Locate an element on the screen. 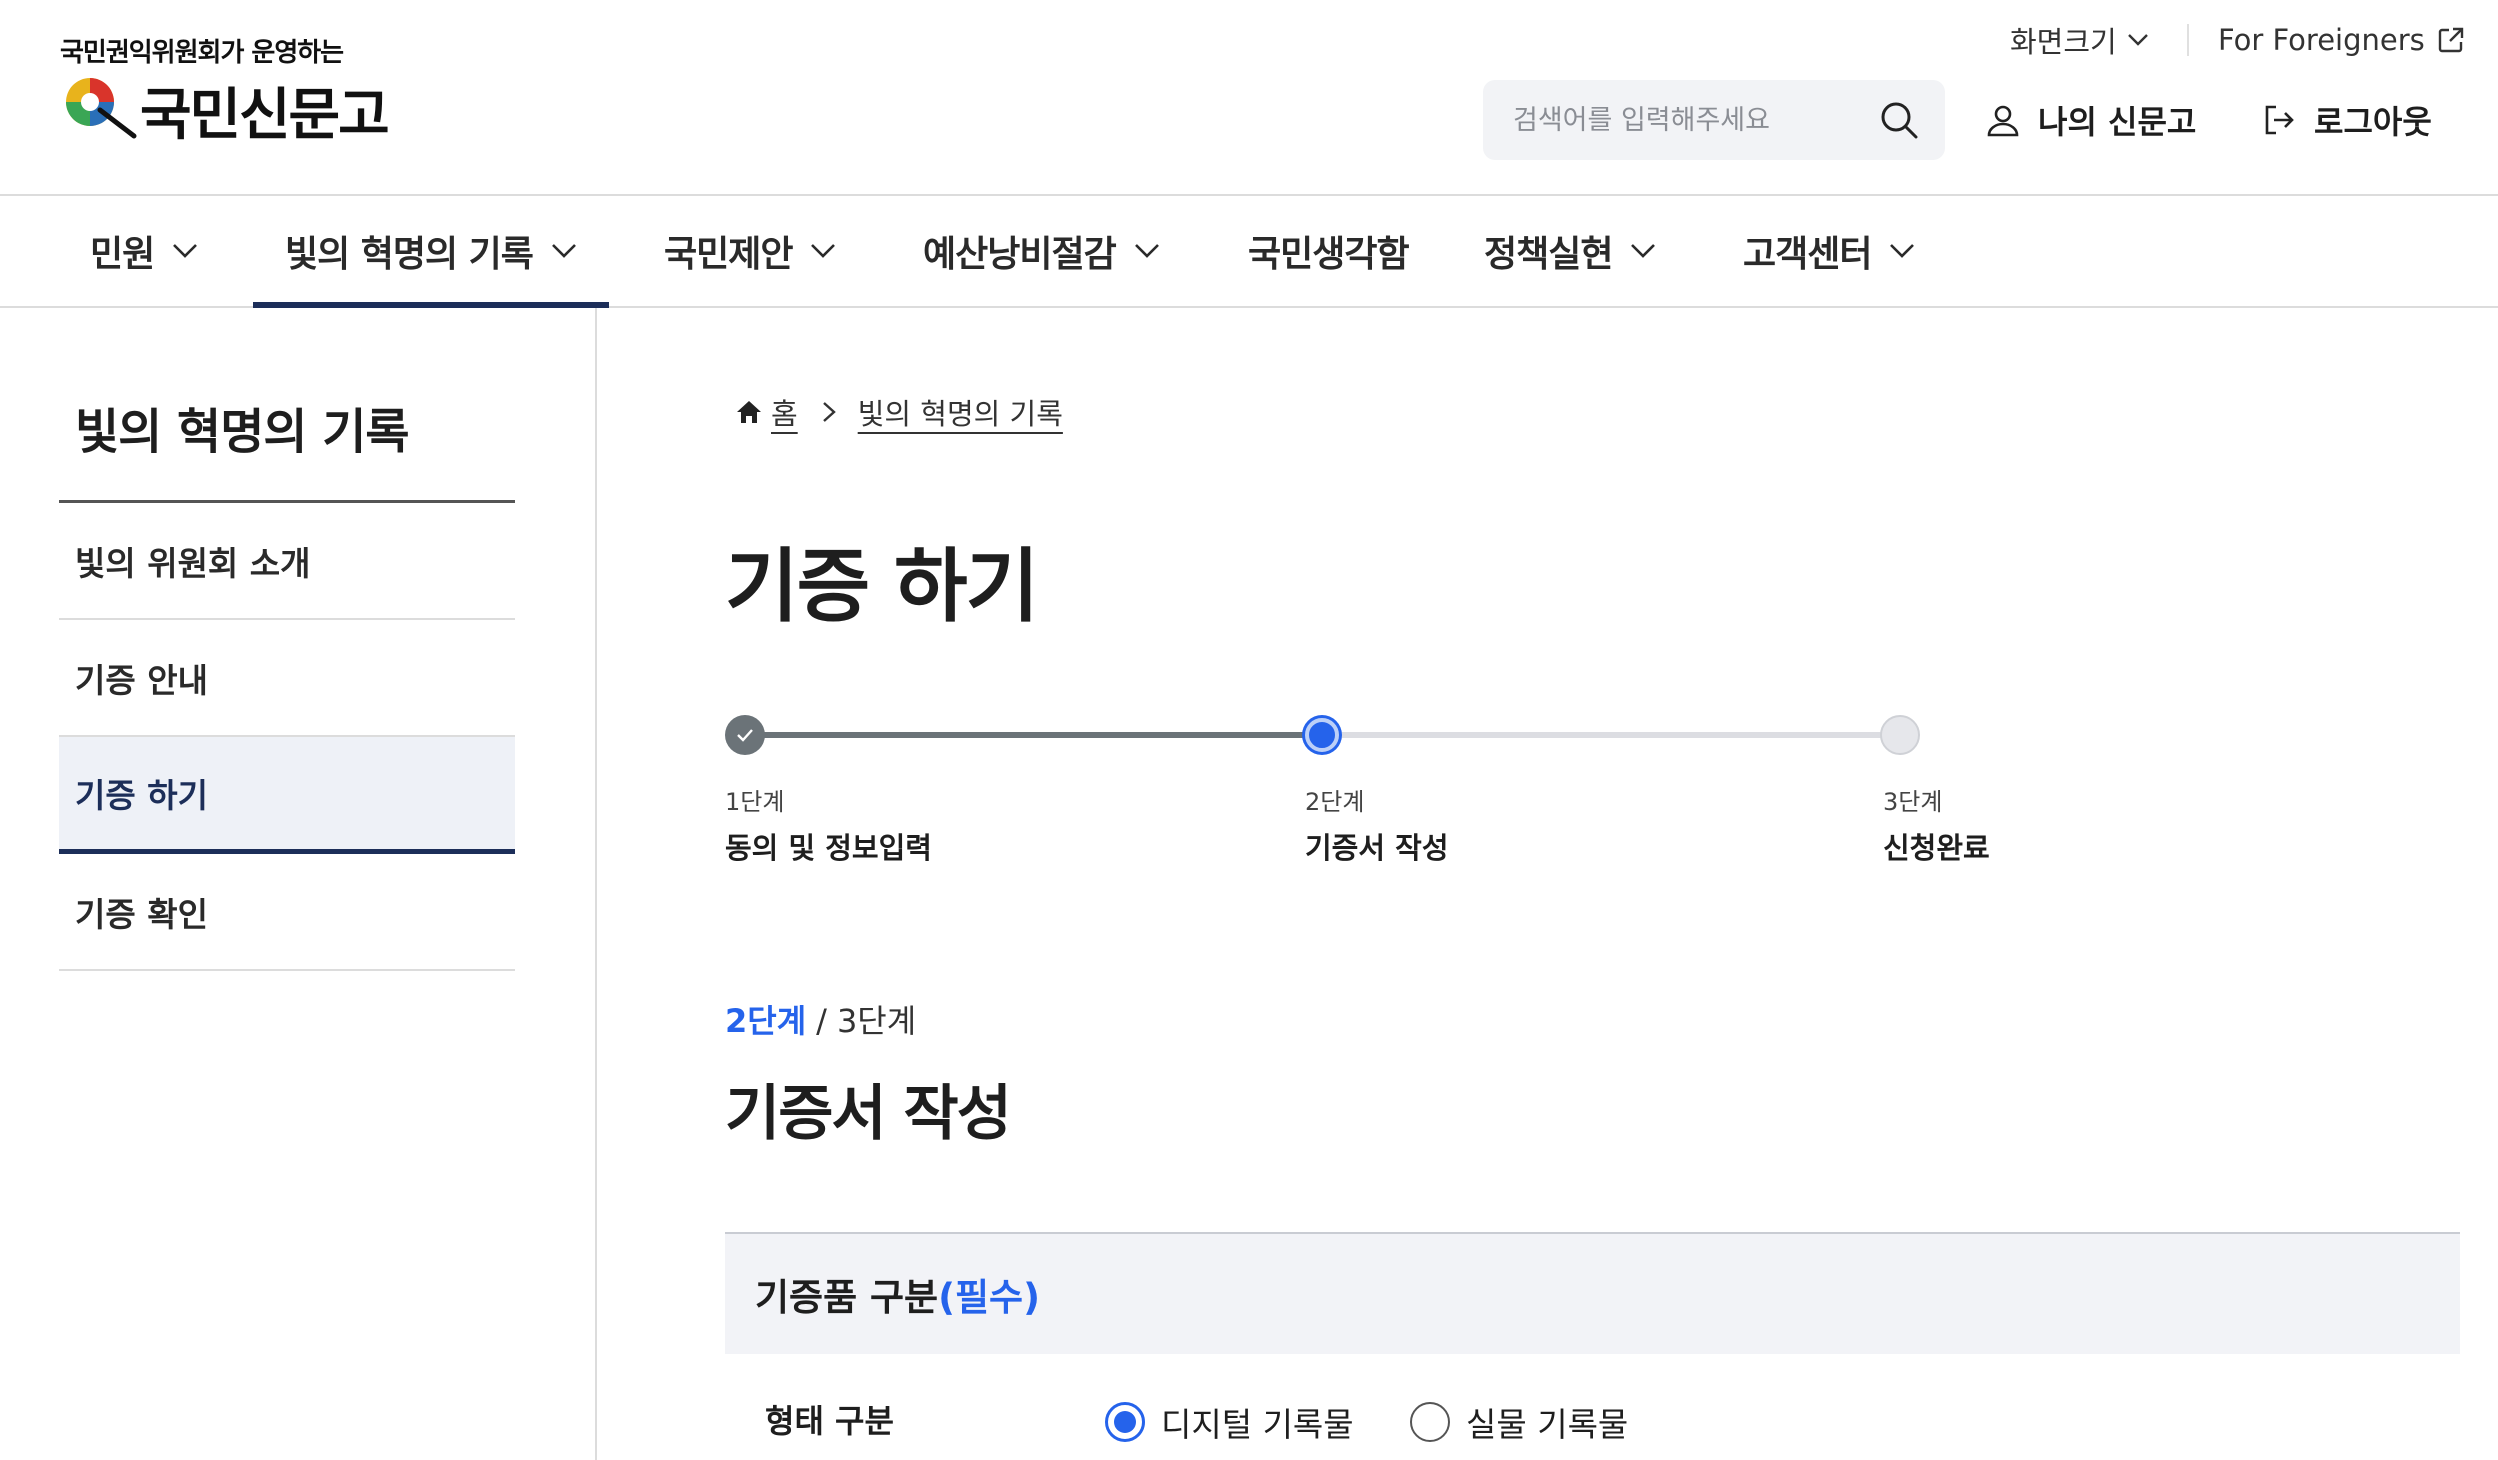  logout-link: 로그아웃 is located at coordinates (2347, 120).